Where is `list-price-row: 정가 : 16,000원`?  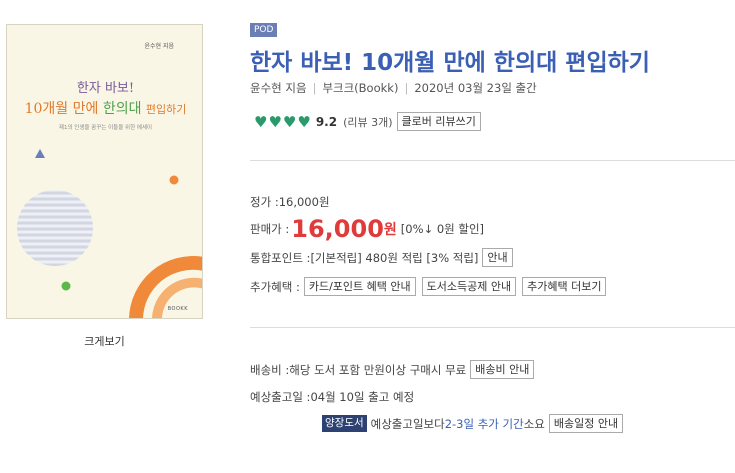
list-price-row: 정가 : 16,000원 is located at coordinates (290, 202).